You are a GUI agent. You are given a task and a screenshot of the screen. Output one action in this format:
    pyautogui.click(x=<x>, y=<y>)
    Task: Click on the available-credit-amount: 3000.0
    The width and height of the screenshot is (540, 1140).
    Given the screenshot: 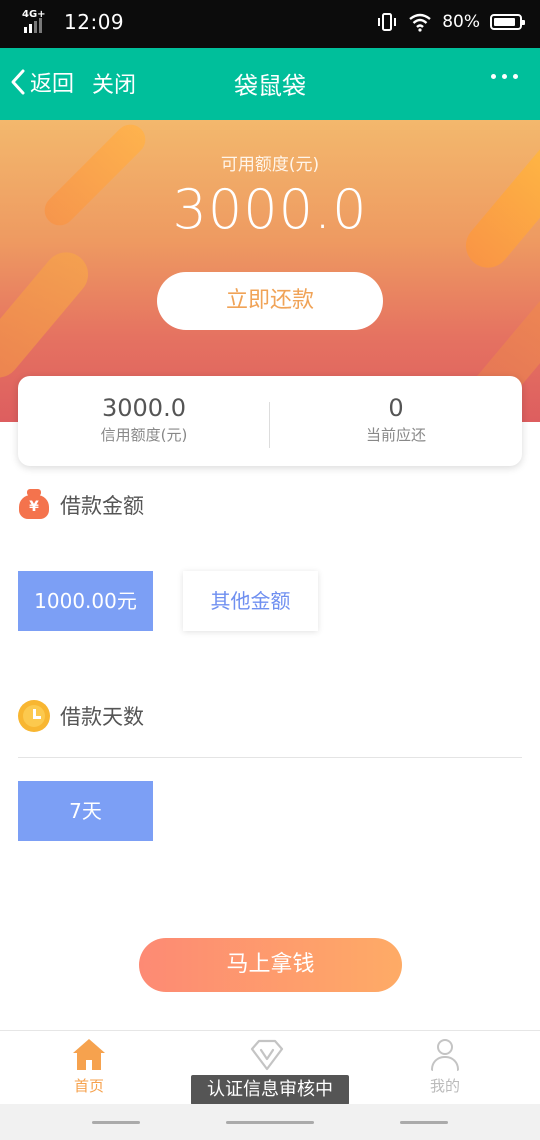 What is the action you would take?
    pyautogui.click(x=270, y=209)
    